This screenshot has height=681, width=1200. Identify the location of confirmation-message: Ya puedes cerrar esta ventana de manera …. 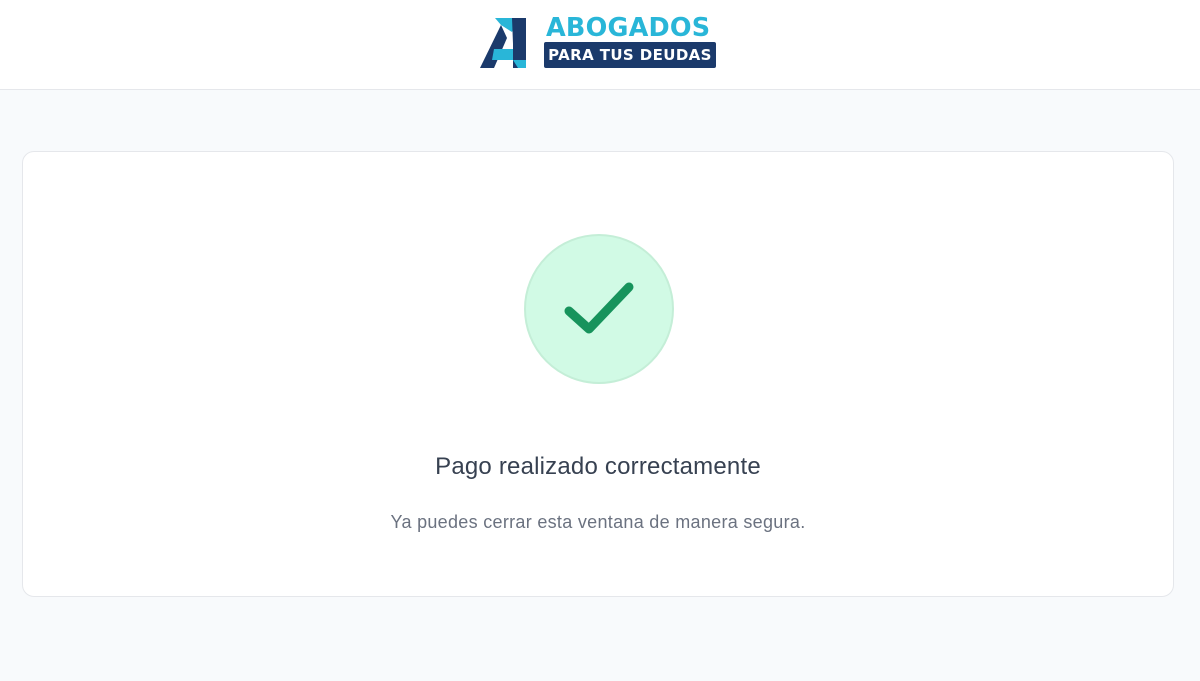
(598, 522).